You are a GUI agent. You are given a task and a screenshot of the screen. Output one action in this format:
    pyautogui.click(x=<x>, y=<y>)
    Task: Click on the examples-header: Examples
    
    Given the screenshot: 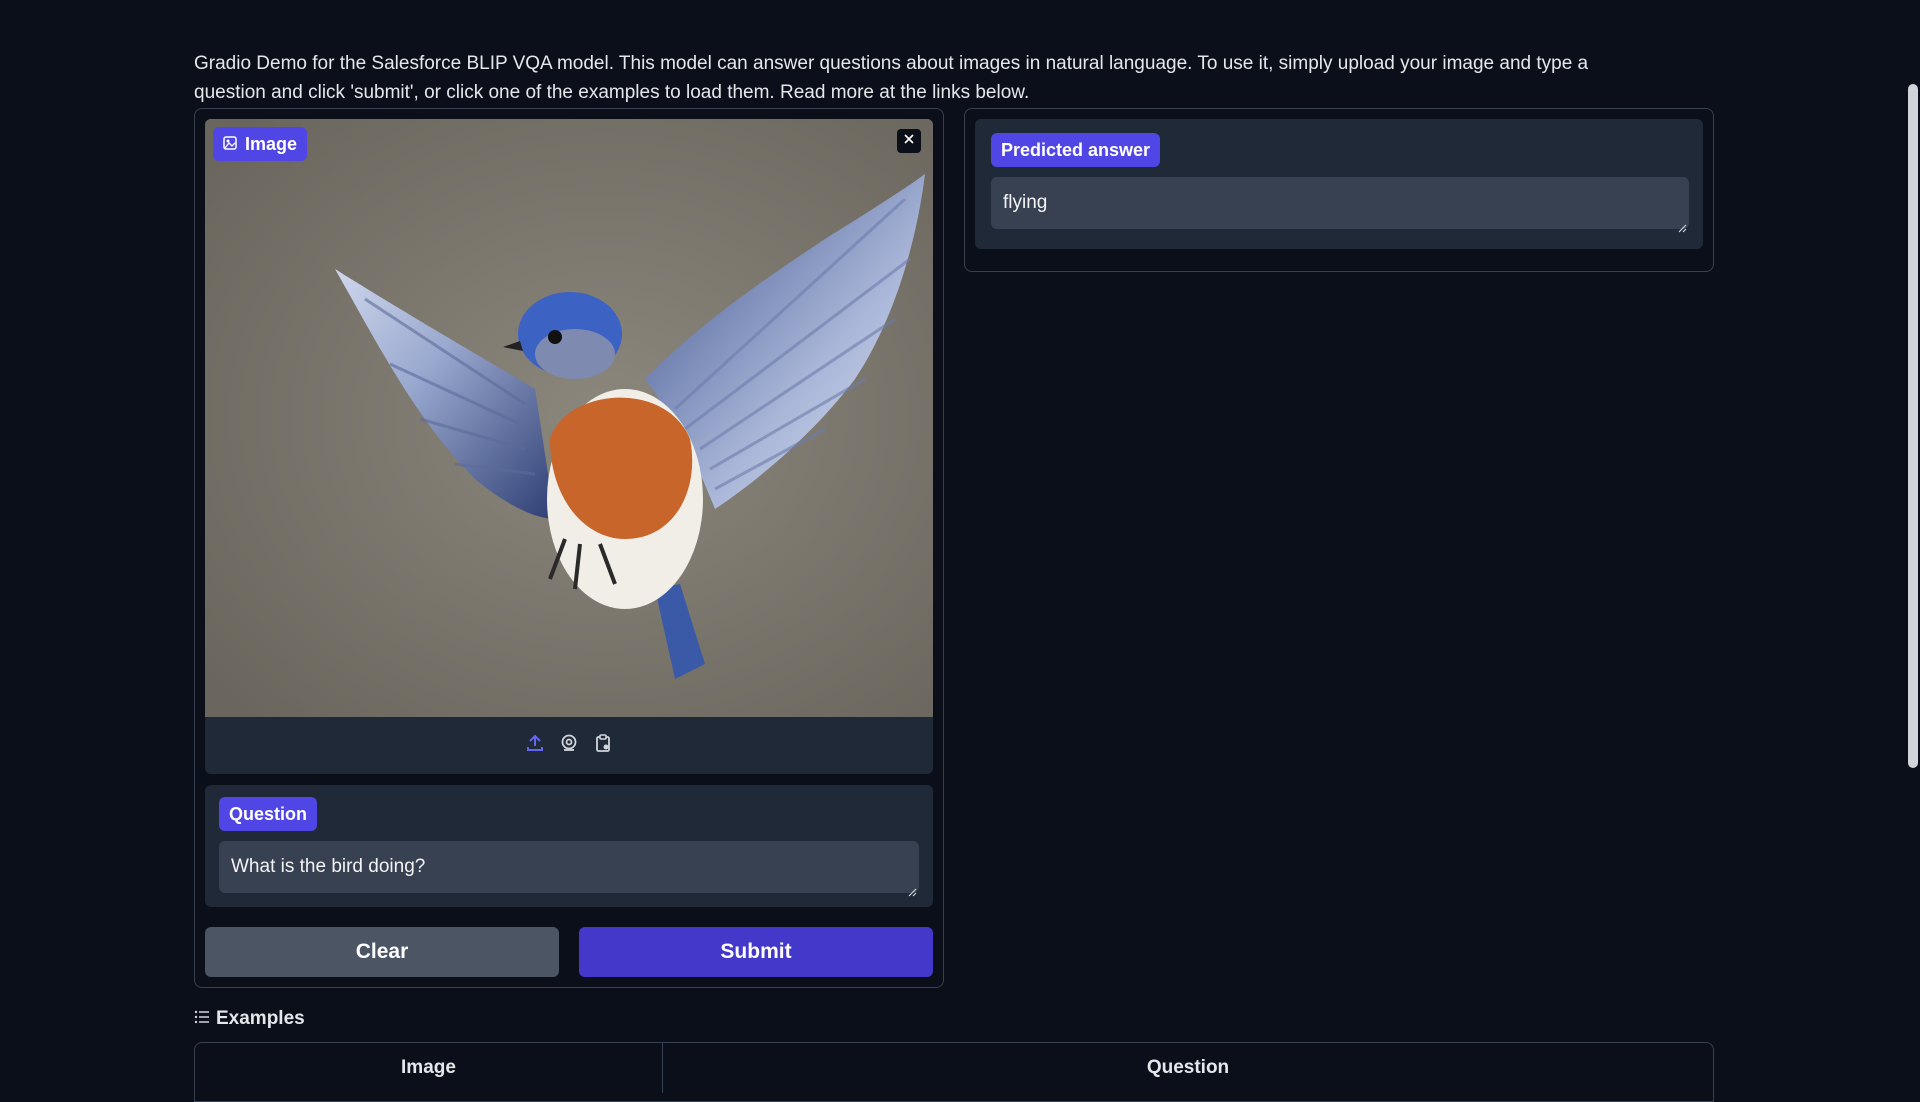 What is the action you would take?
    pyautogui.click(x=249, y=1019)
    